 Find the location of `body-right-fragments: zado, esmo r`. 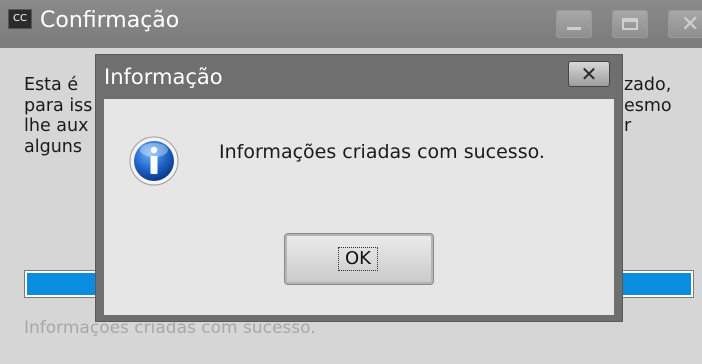

body-right-fragments: zado, esmo r is located at coordinates (648, 106).